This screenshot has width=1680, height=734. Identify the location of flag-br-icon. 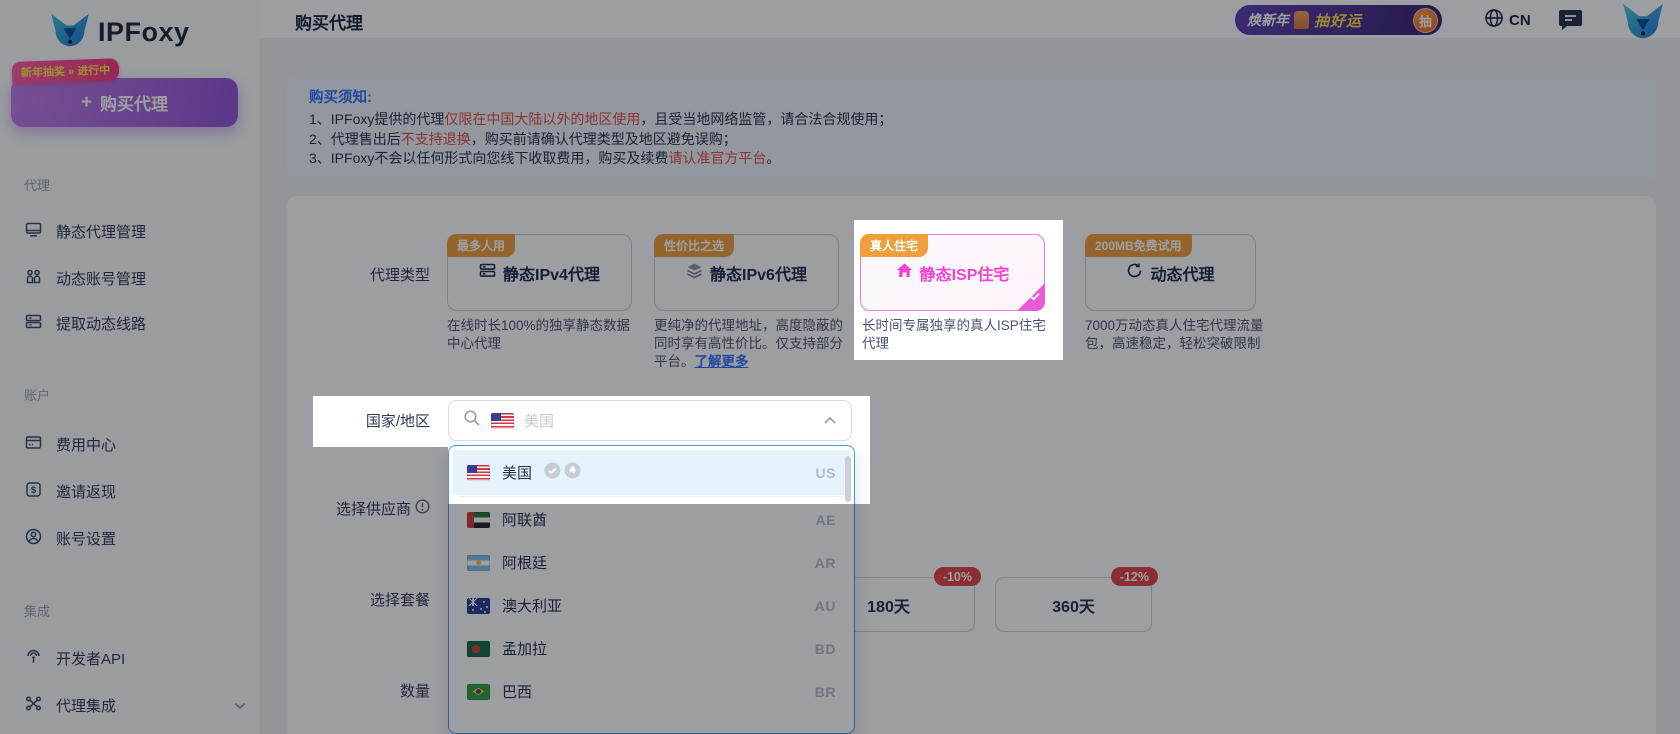
(478, 691).